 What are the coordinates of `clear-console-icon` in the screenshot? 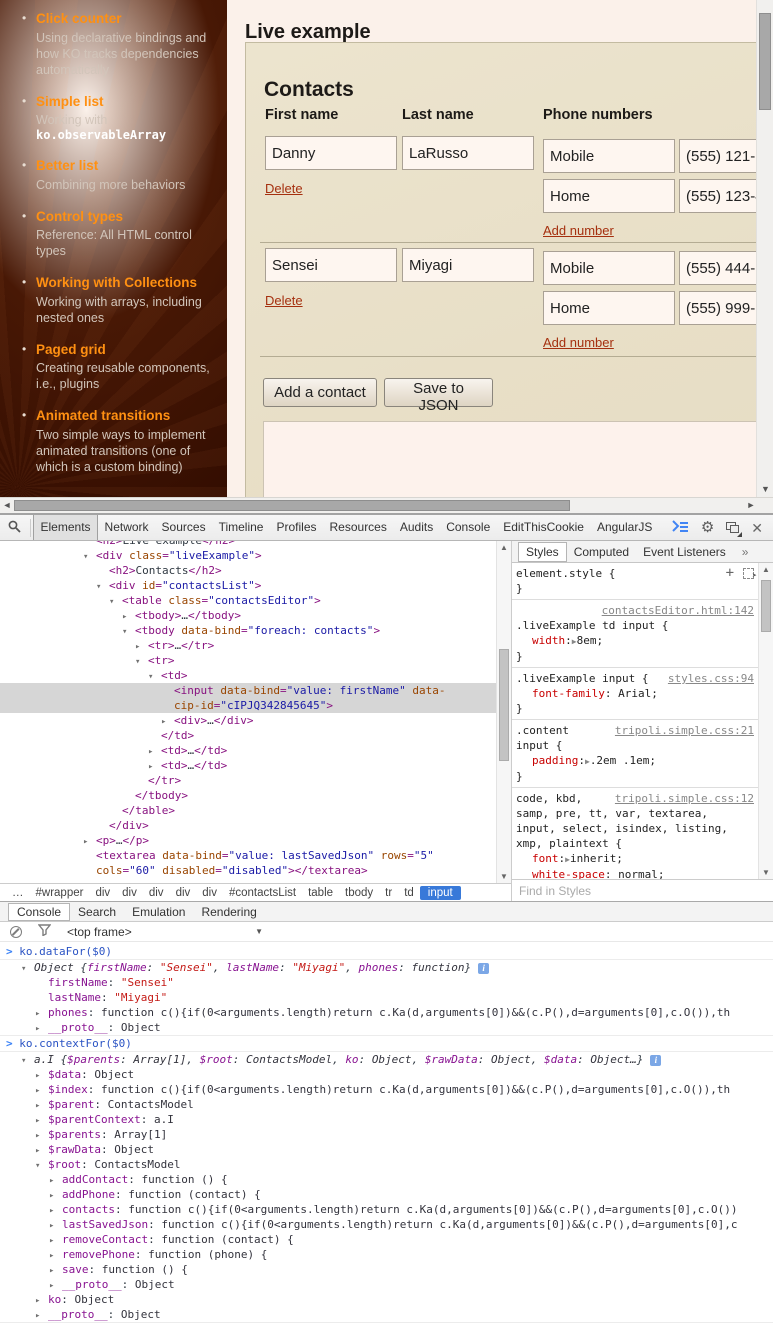 It's located at (16, 931).